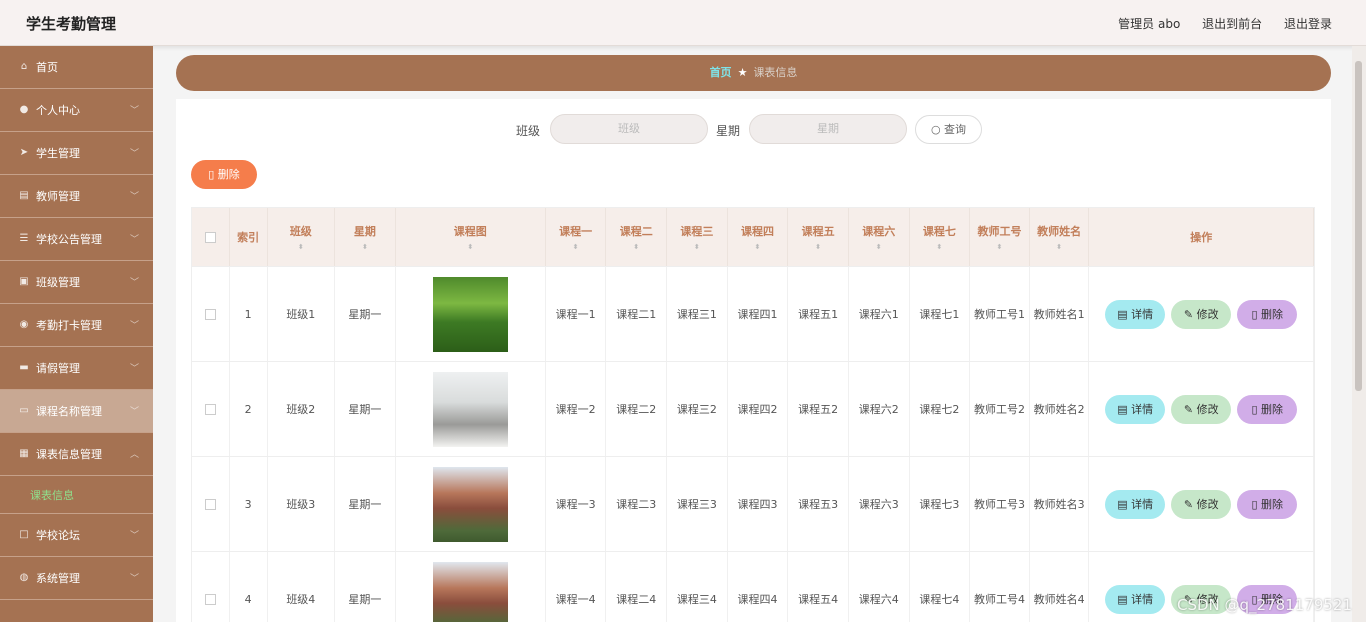 Image resolution: width=1366 pixels, height=622 pixels. Describe the element at coordinates (302, 314) in the screenshot. I see `cell-class: 班级1` at that location.